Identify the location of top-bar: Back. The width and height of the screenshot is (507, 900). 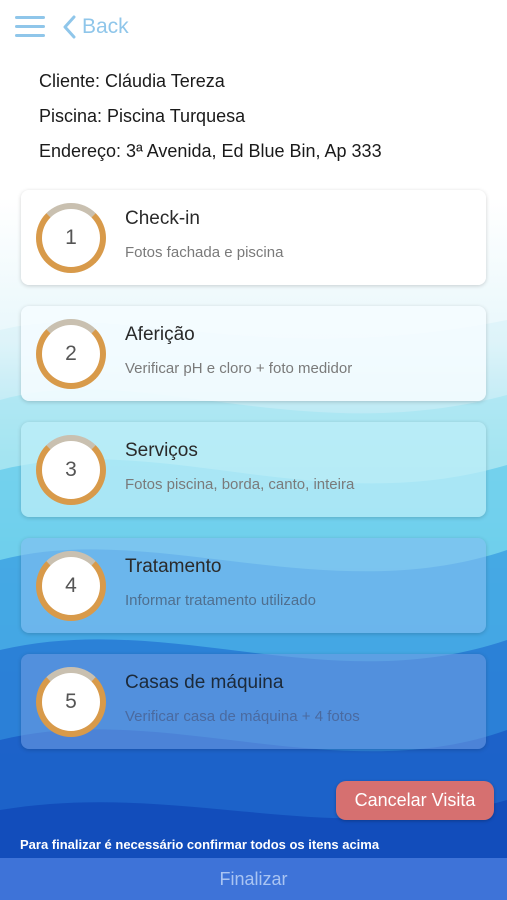
(253, 28).